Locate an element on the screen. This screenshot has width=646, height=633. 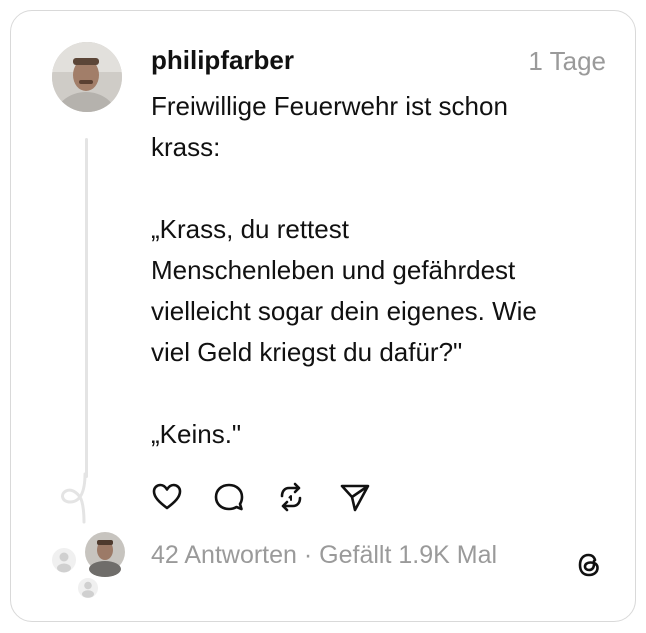
heart-icon is located at coordinates (167, 496).